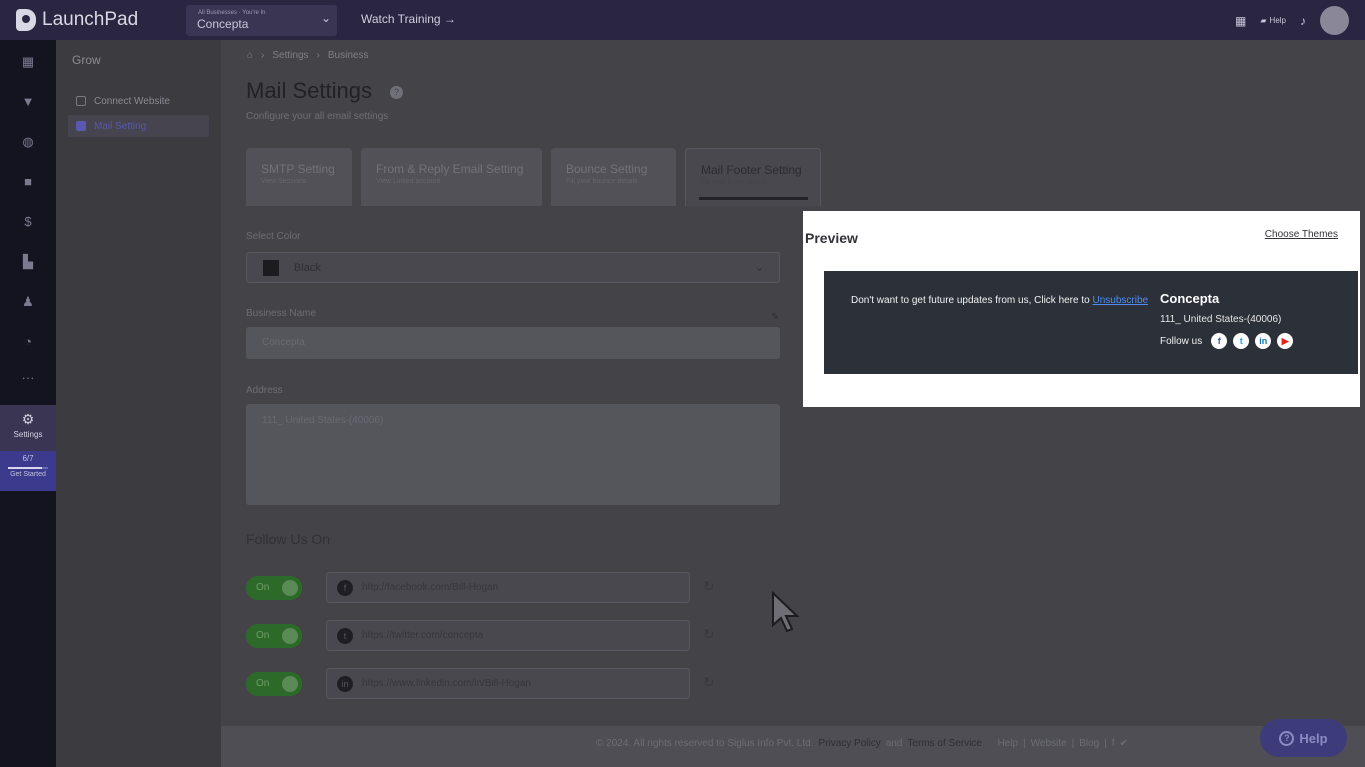 The width and height of the screenshot is (1365, 767). I want to click on breadcrumb-settings: Settings, so click(290, 55).